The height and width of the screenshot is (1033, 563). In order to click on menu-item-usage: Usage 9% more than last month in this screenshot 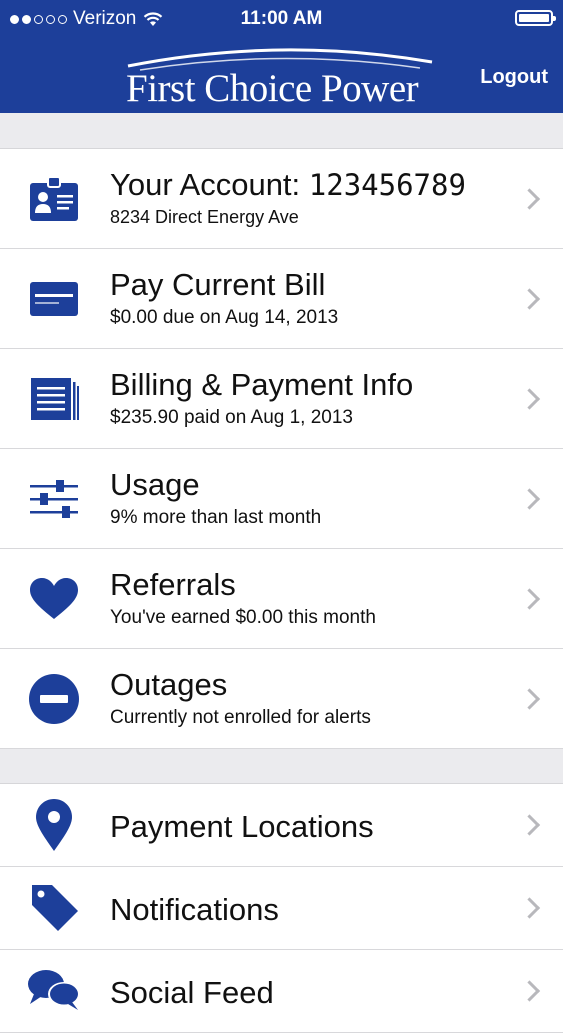, I will do `click(281, 499)`.